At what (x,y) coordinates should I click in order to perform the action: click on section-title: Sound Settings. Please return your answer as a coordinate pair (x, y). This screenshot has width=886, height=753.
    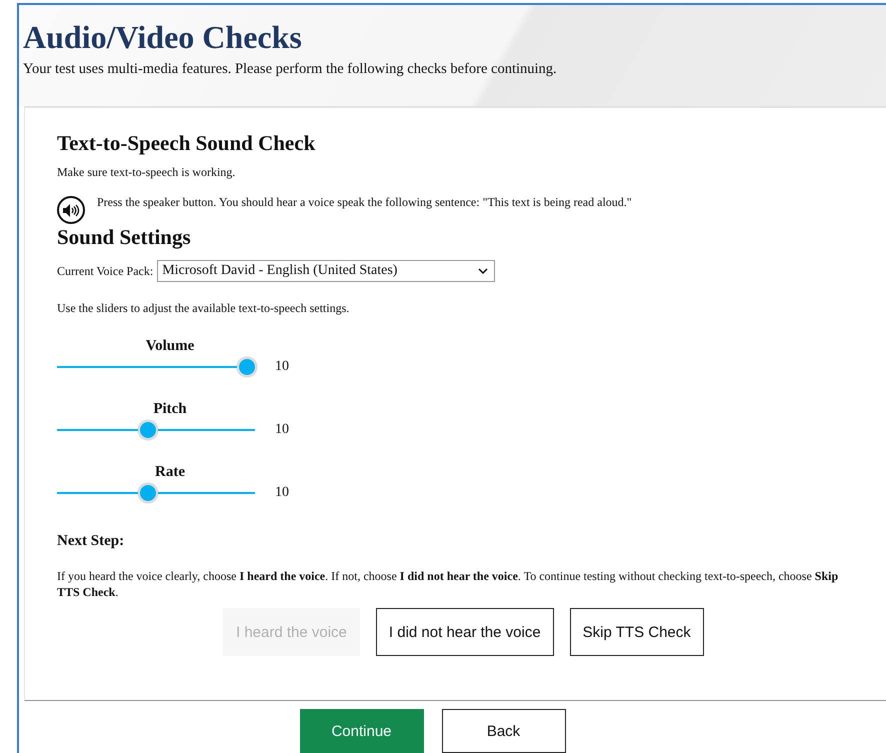
    Looking at the image, I should click on (124, 237).